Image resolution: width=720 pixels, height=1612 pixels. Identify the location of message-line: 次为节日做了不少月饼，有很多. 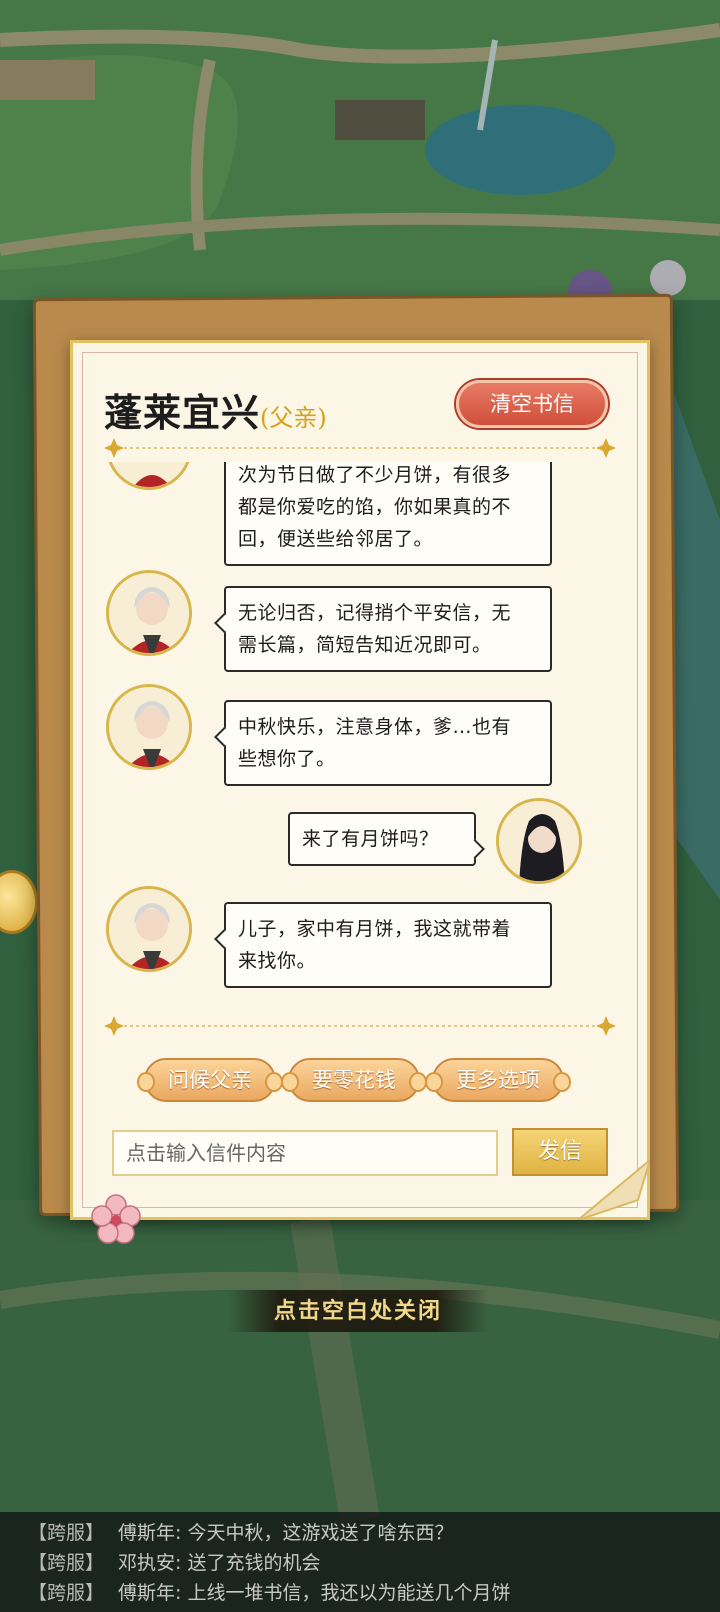
(375, 475).